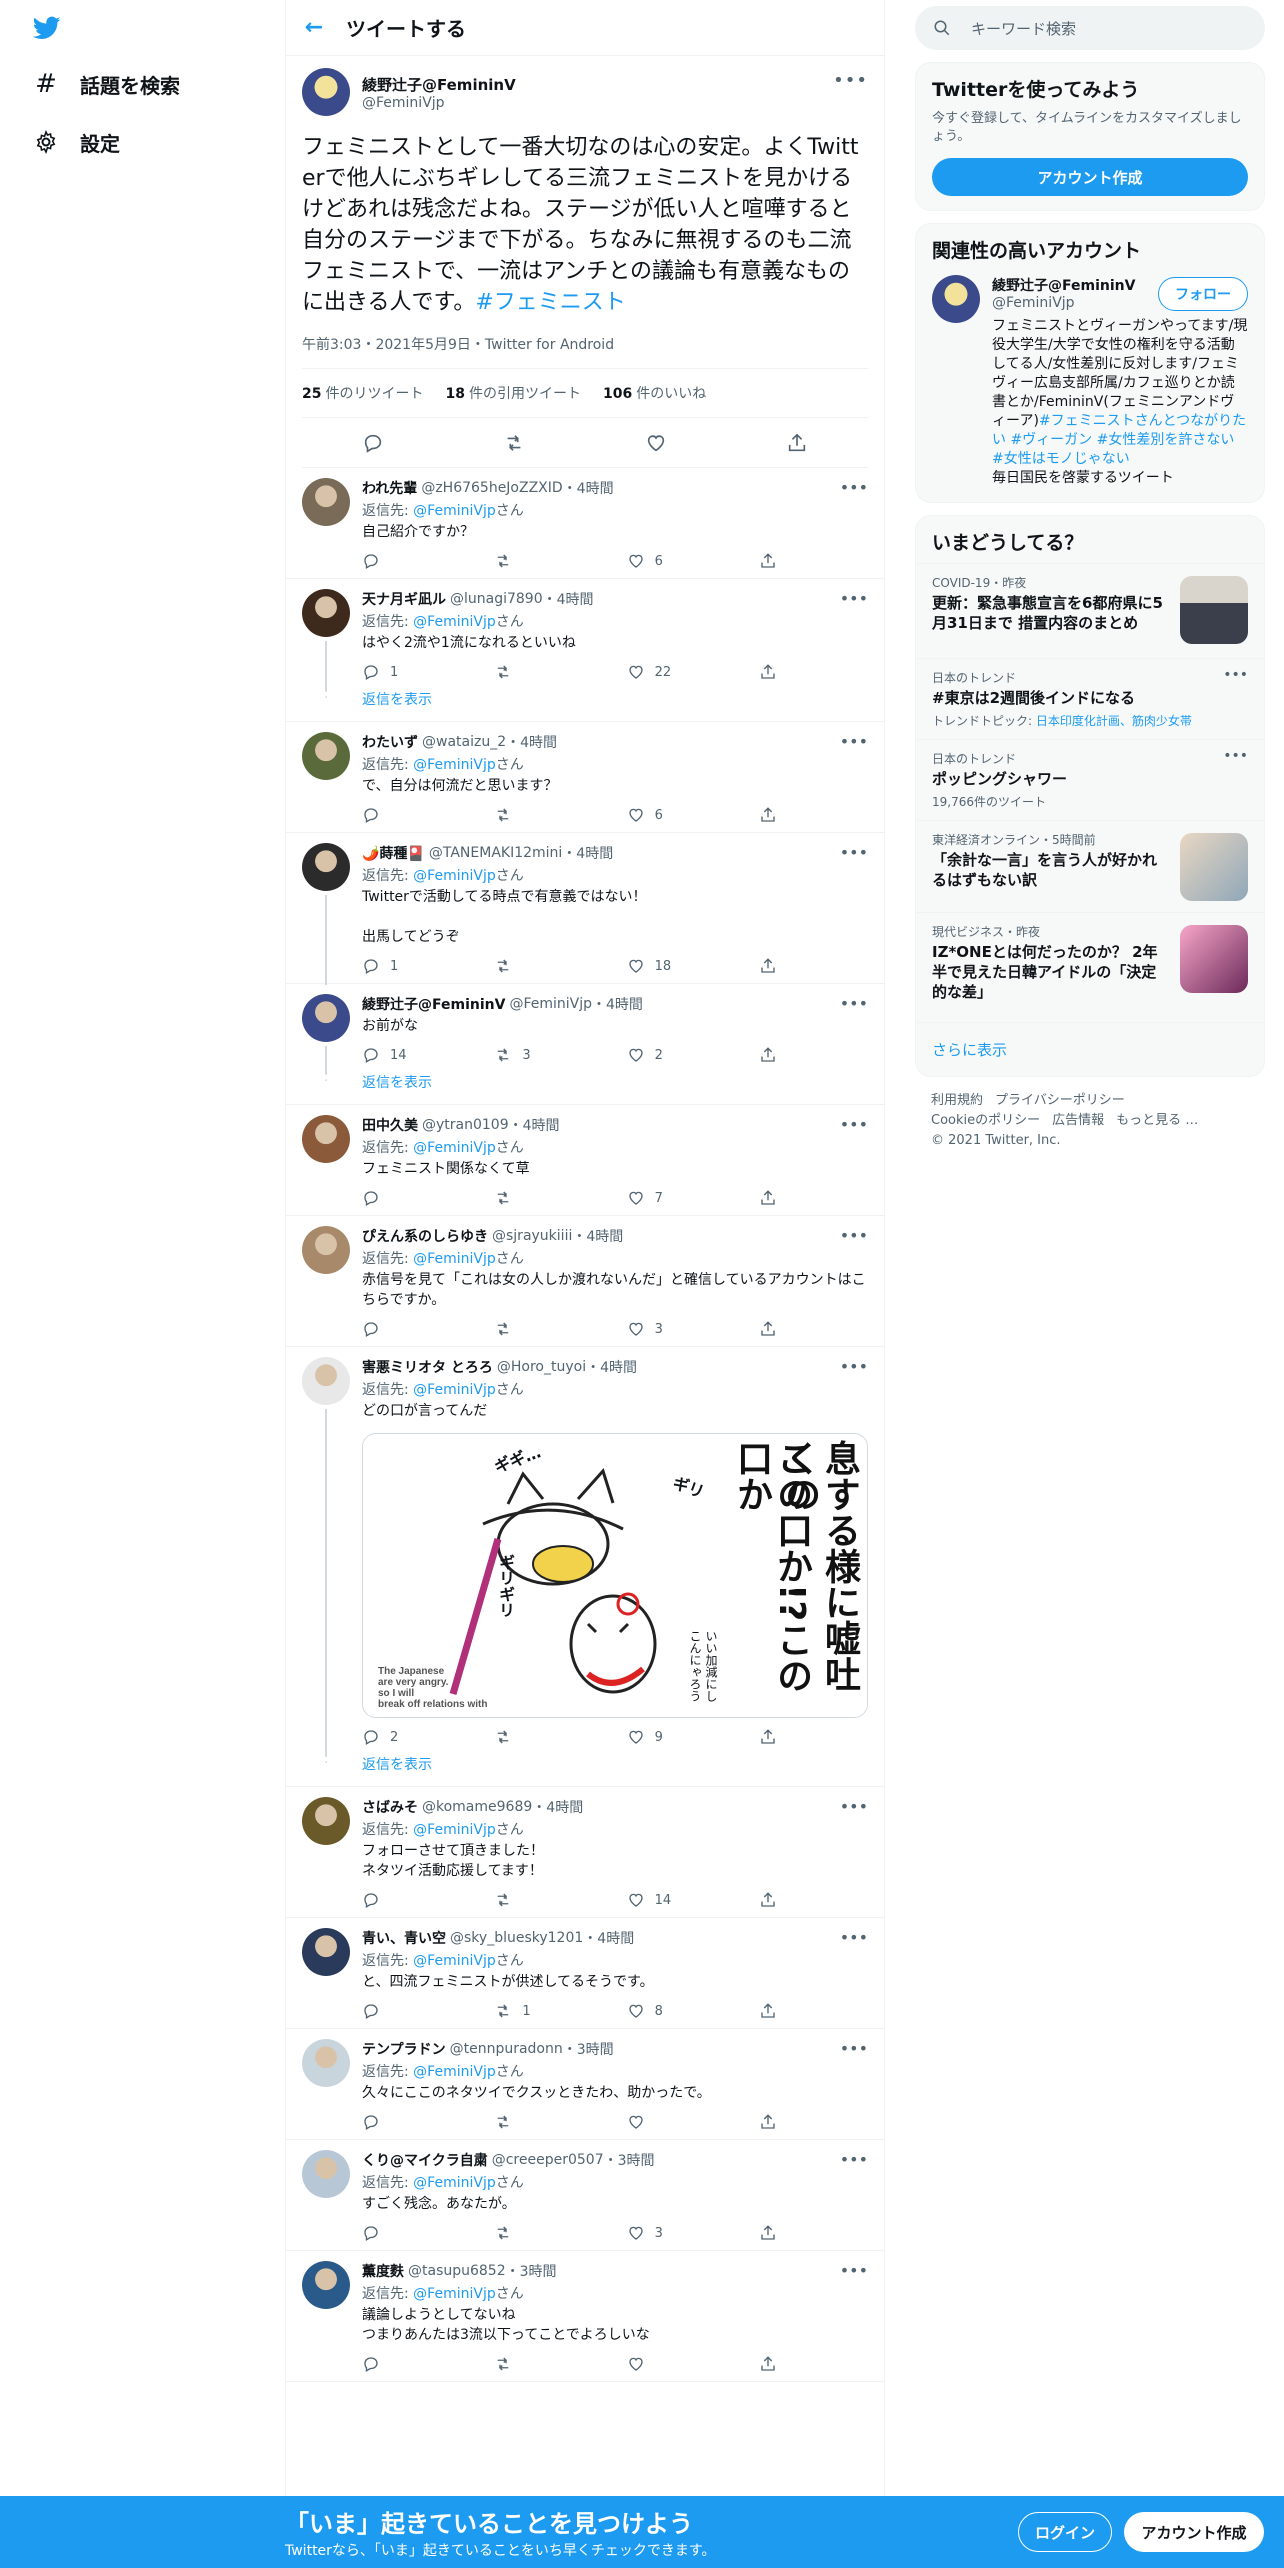  I want to click on like-button: 9, so click(677, 1737).